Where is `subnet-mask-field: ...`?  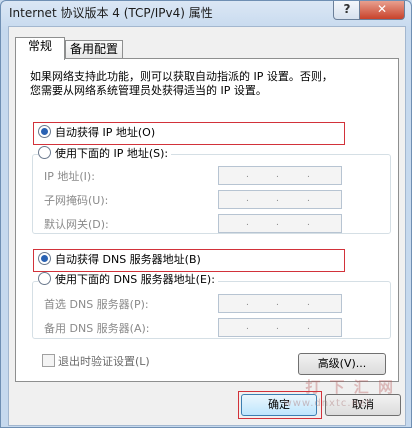 subnet-mask-field: ... is located at coordinates (280, 199).